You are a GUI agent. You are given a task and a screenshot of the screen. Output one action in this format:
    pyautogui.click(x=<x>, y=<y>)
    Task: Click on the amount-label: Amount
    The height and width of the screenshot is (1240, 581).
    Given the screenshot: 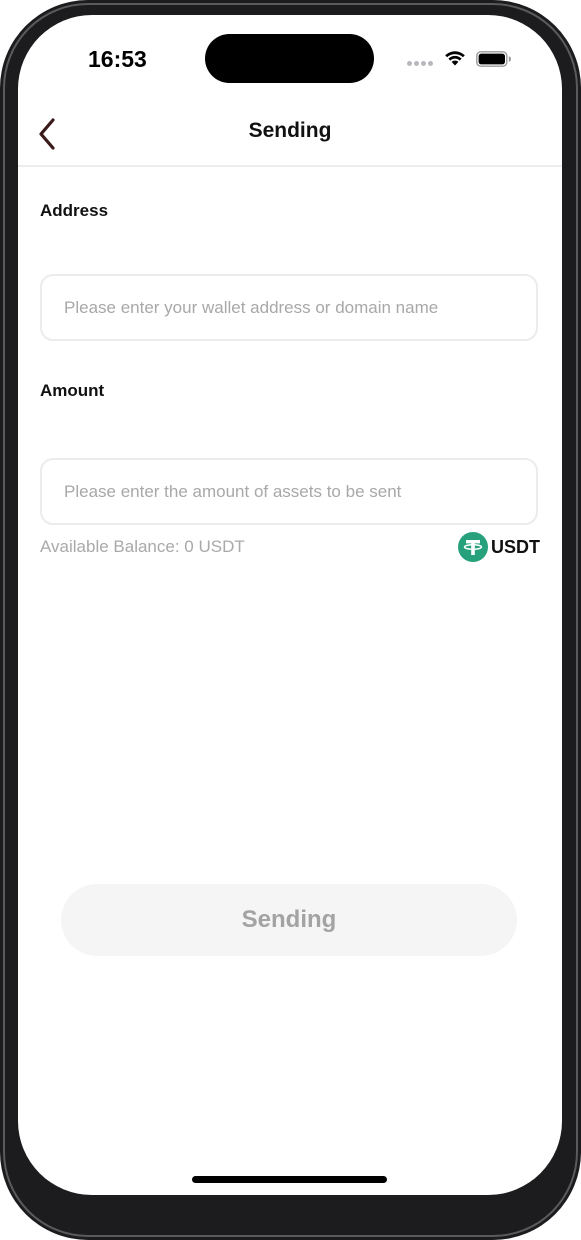 What is the action you would take?
    pyautogui.click(x=72, y=390)
    